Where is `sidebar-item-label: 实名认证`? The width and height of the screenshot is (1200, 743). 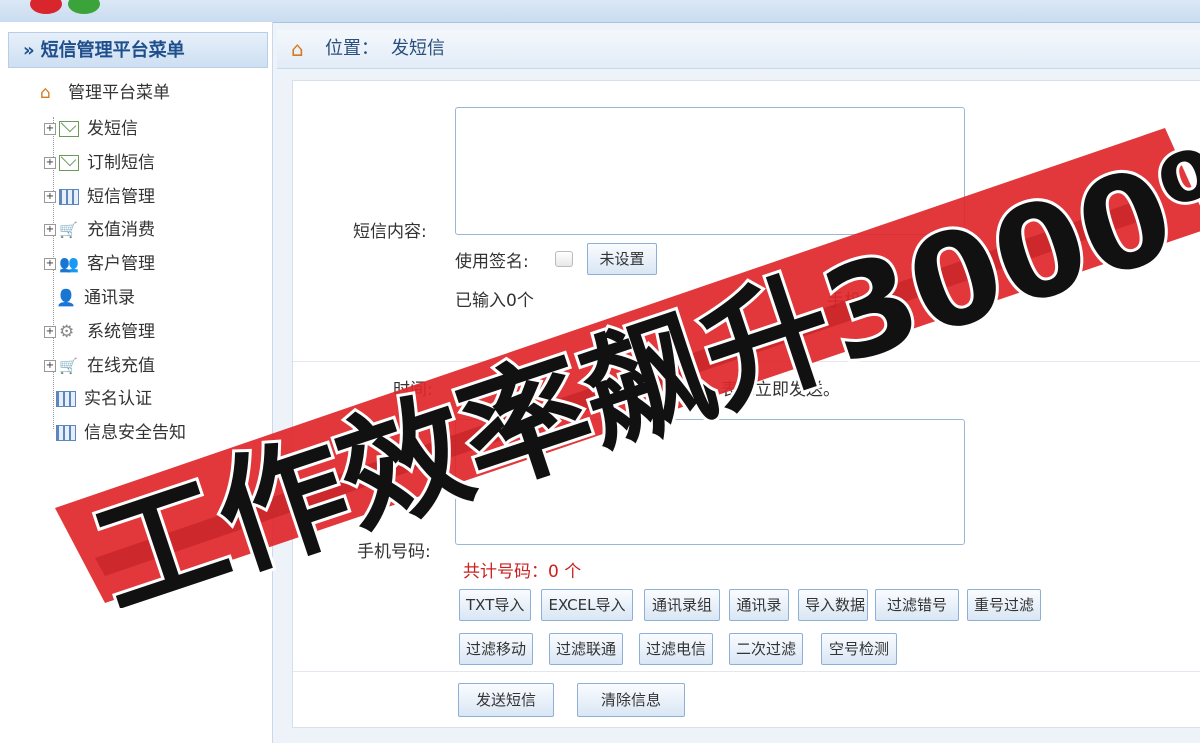 sidebar-item-label: 实名认证 is located at coordinates (118, 399).